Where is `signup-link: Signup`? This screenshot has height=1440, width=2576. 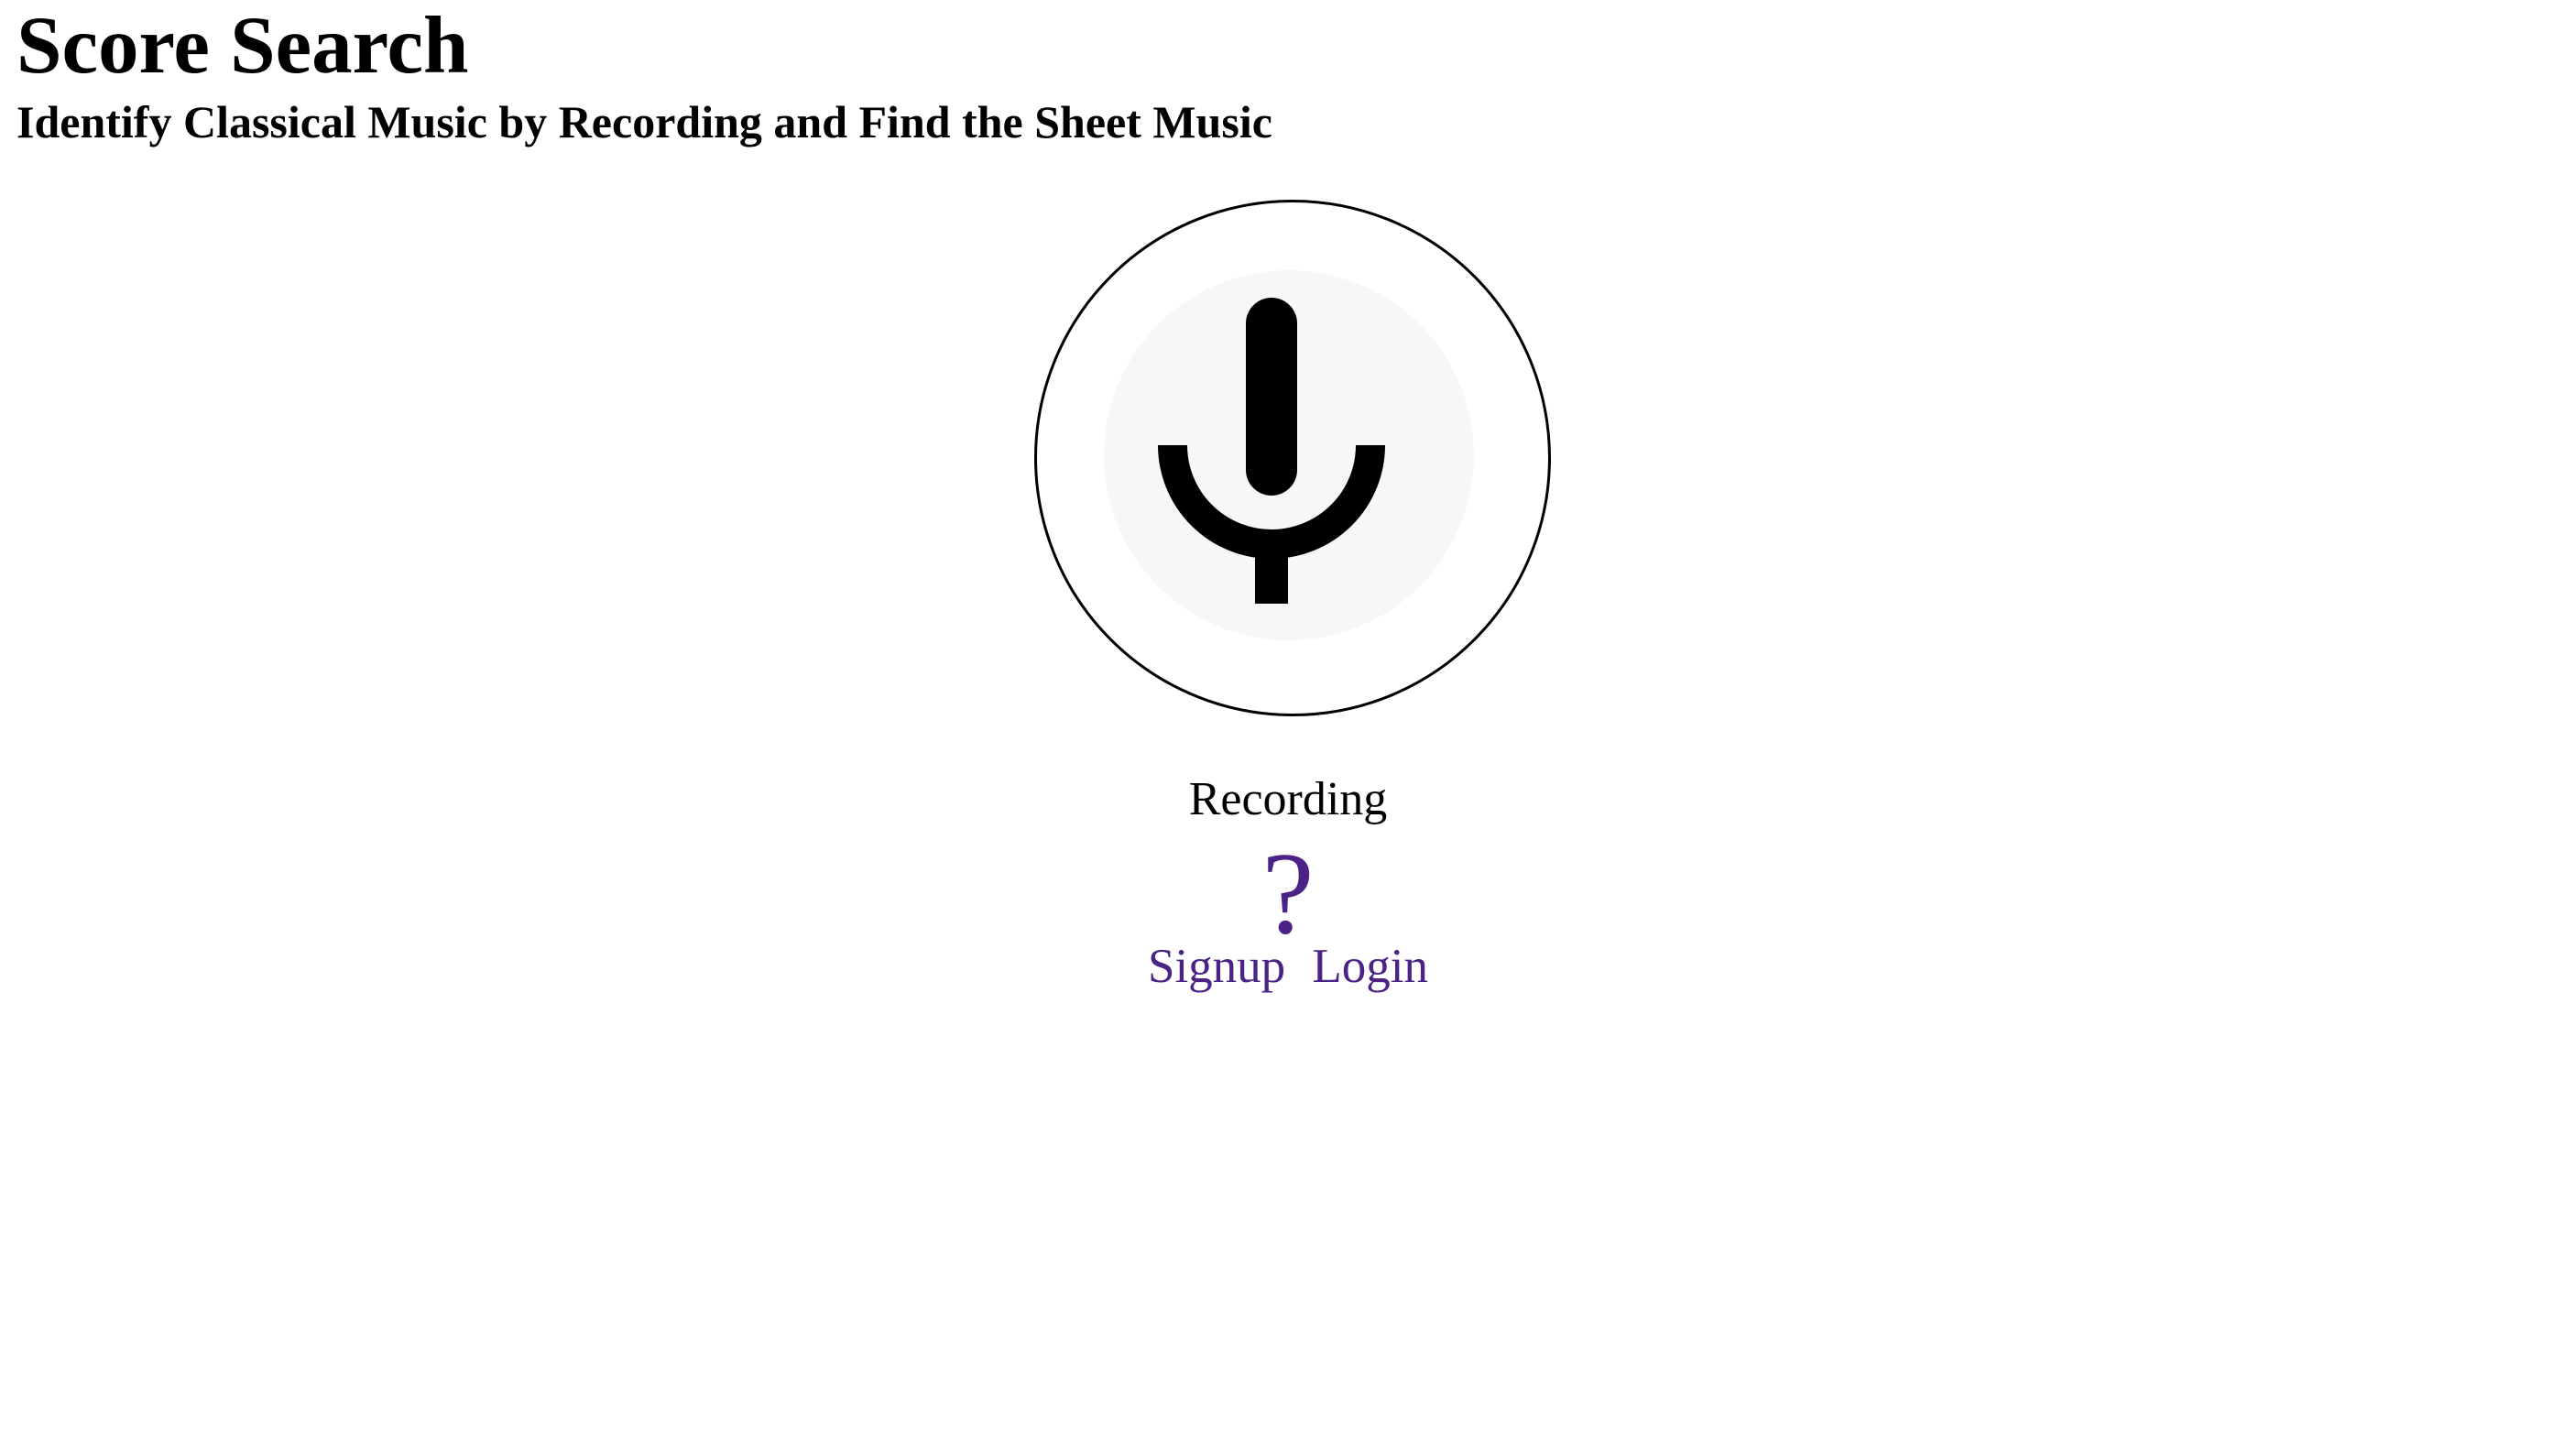
signup-link: Signup is located at coordinates (1217, 966).